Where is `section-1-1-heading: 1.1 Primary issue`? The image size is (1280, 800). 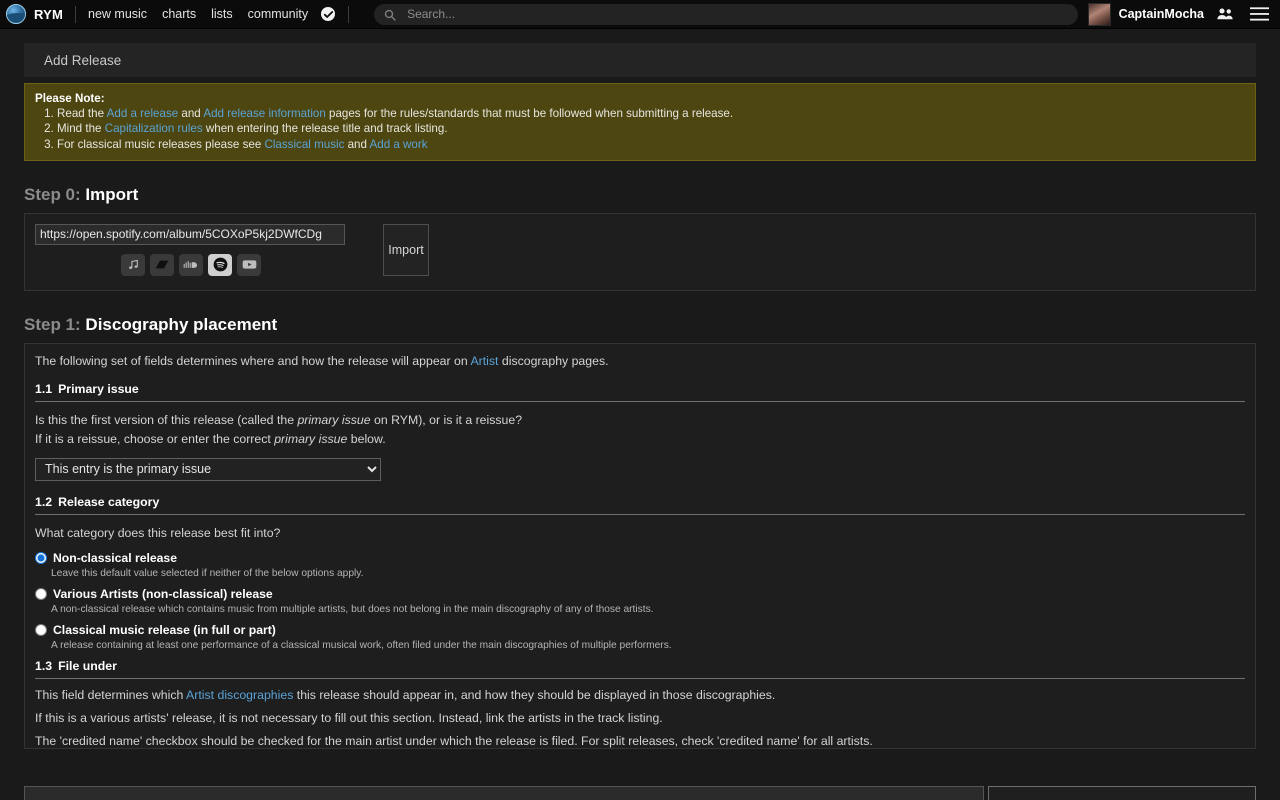
section-1-1-heading: 1.1 Primary issue is located at coordinates (640, 392).